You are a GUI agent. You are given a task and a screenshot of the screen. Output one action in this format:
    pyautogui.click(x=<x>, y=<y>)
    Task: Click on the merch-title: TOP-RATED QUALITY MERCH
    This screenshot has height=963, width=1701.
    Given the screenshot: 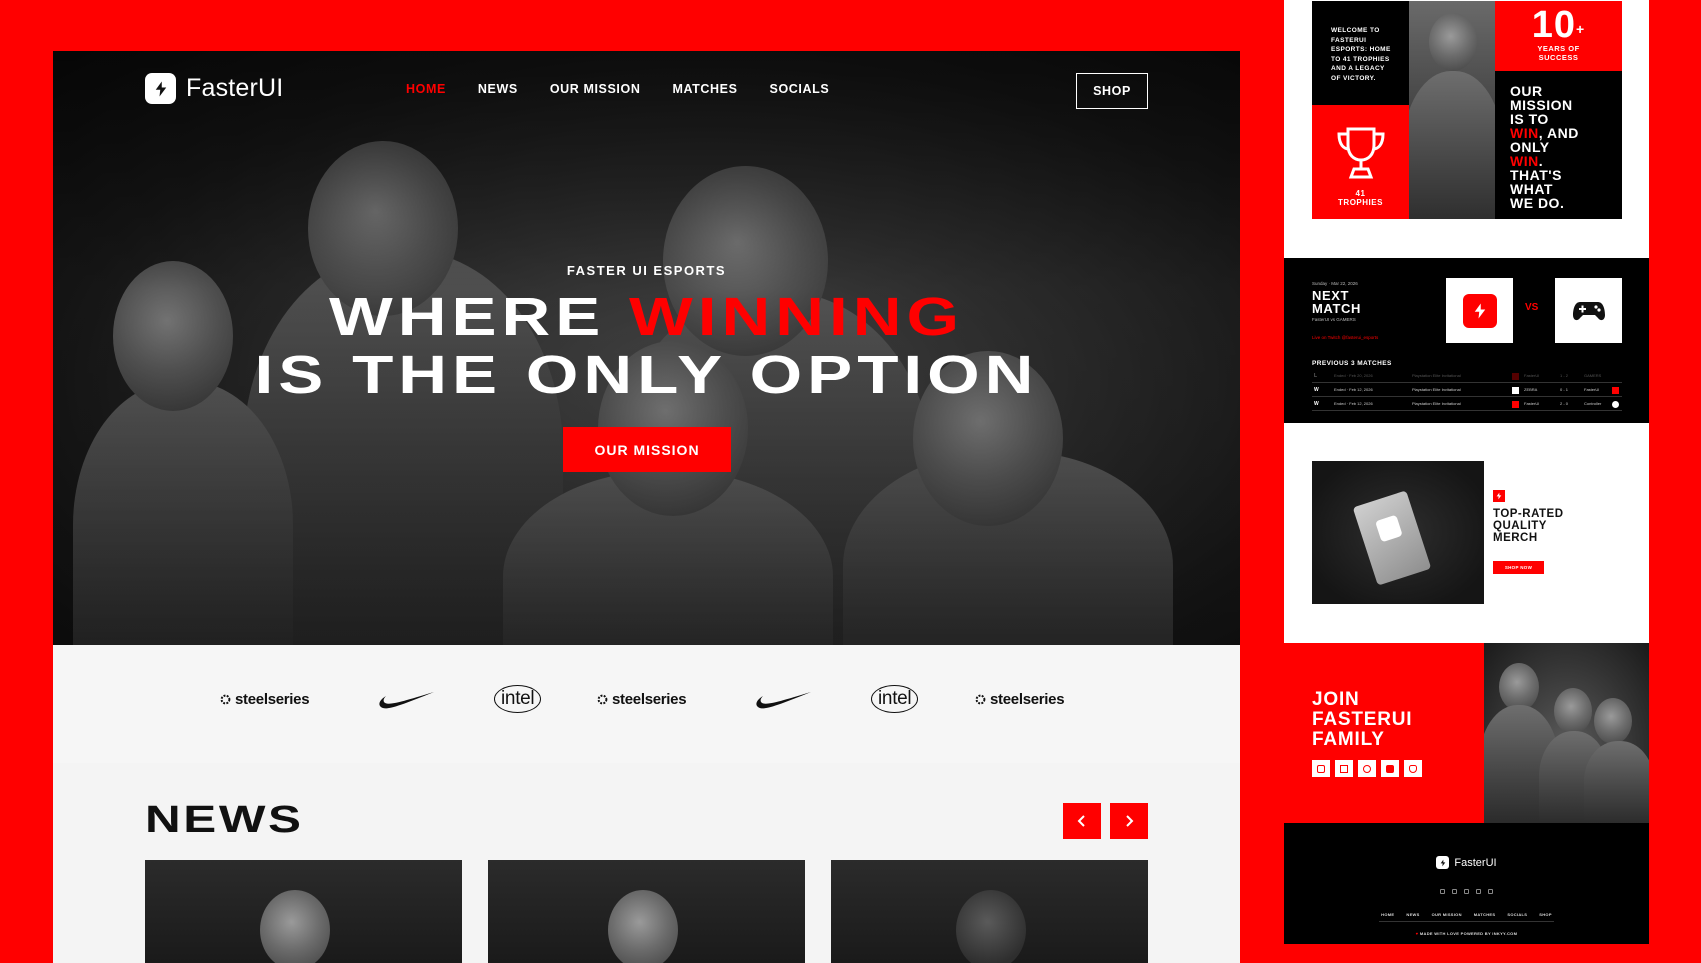 What is the action you would take?
    pyautogui.click(x=1528, y=526)
    